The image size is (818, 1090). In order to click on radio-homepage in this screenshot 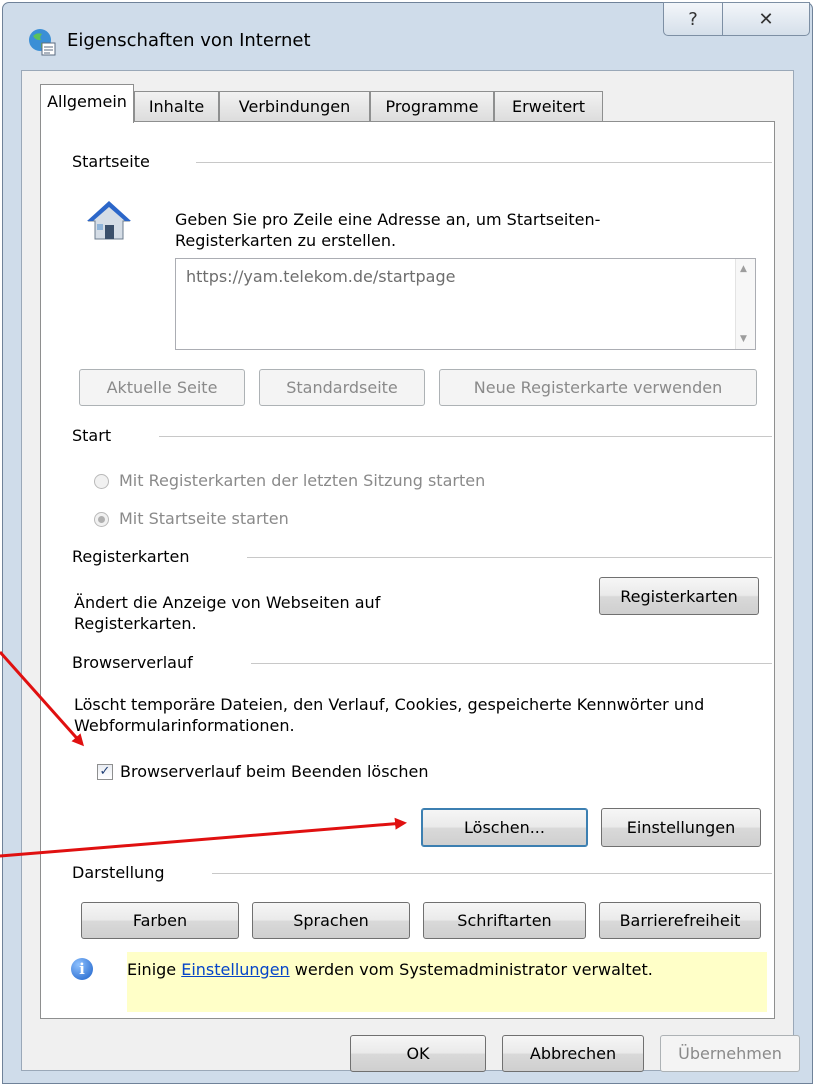, I will do `click(101, 519)`.